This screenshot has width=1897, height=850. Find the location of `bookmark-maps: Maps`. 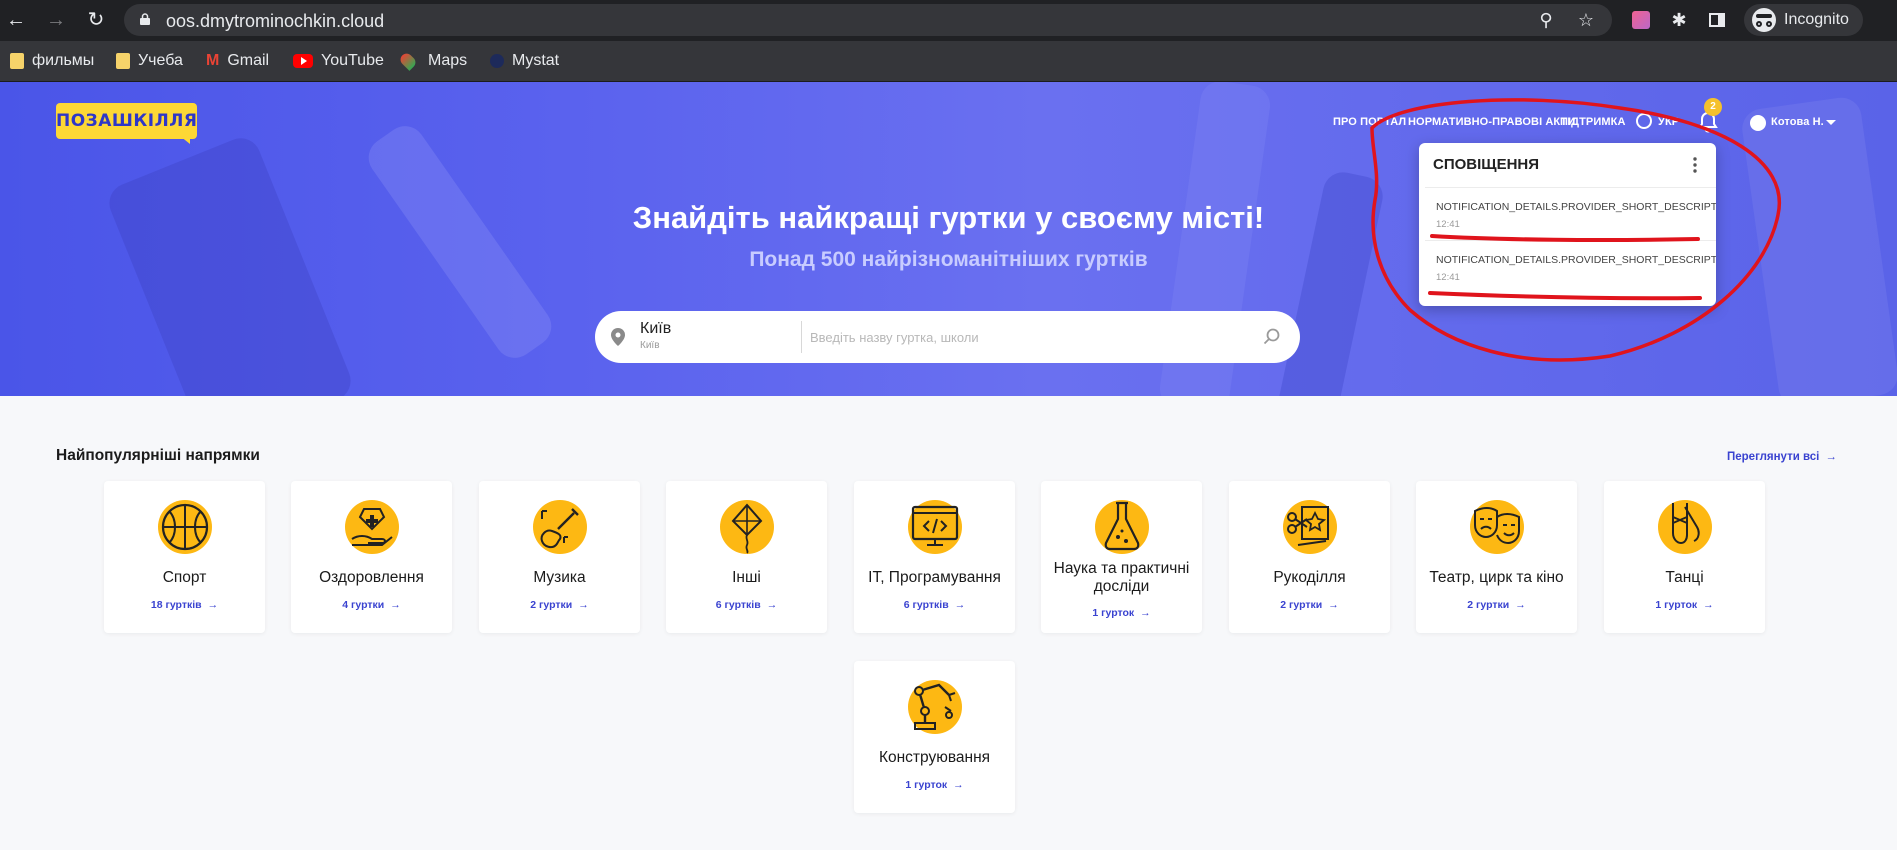

bookmark-maps: Maps is located at coordinates (433, 61).